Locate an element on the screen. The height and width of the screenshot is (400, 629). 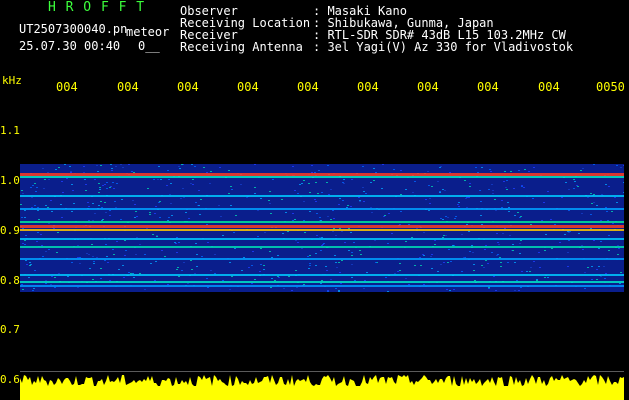
frequency-band is located at coordinates (322, 174).